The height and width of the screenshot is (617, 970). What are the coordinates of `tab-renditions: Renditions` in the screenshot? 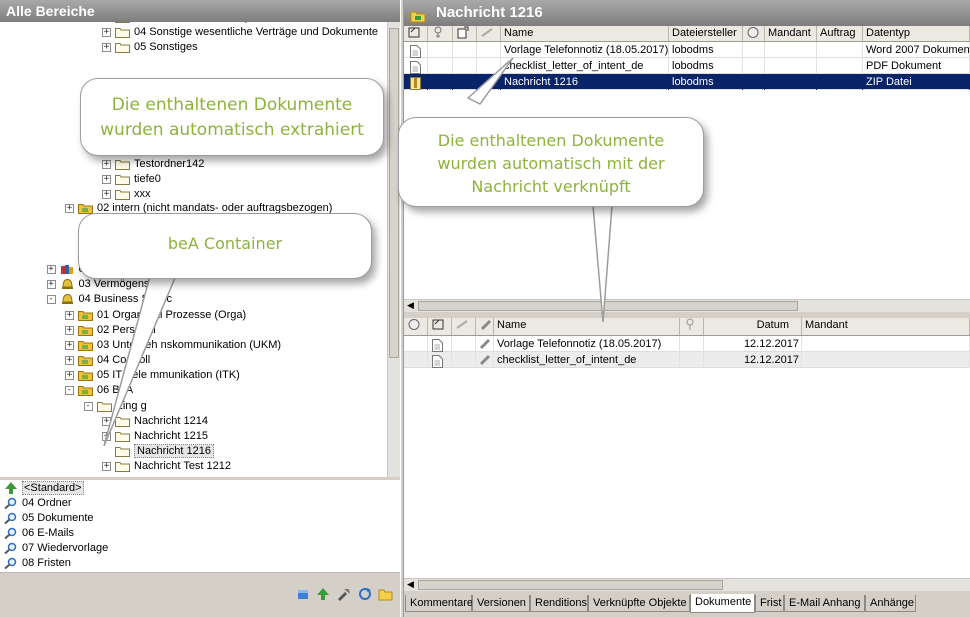 It's located at (559, 603).